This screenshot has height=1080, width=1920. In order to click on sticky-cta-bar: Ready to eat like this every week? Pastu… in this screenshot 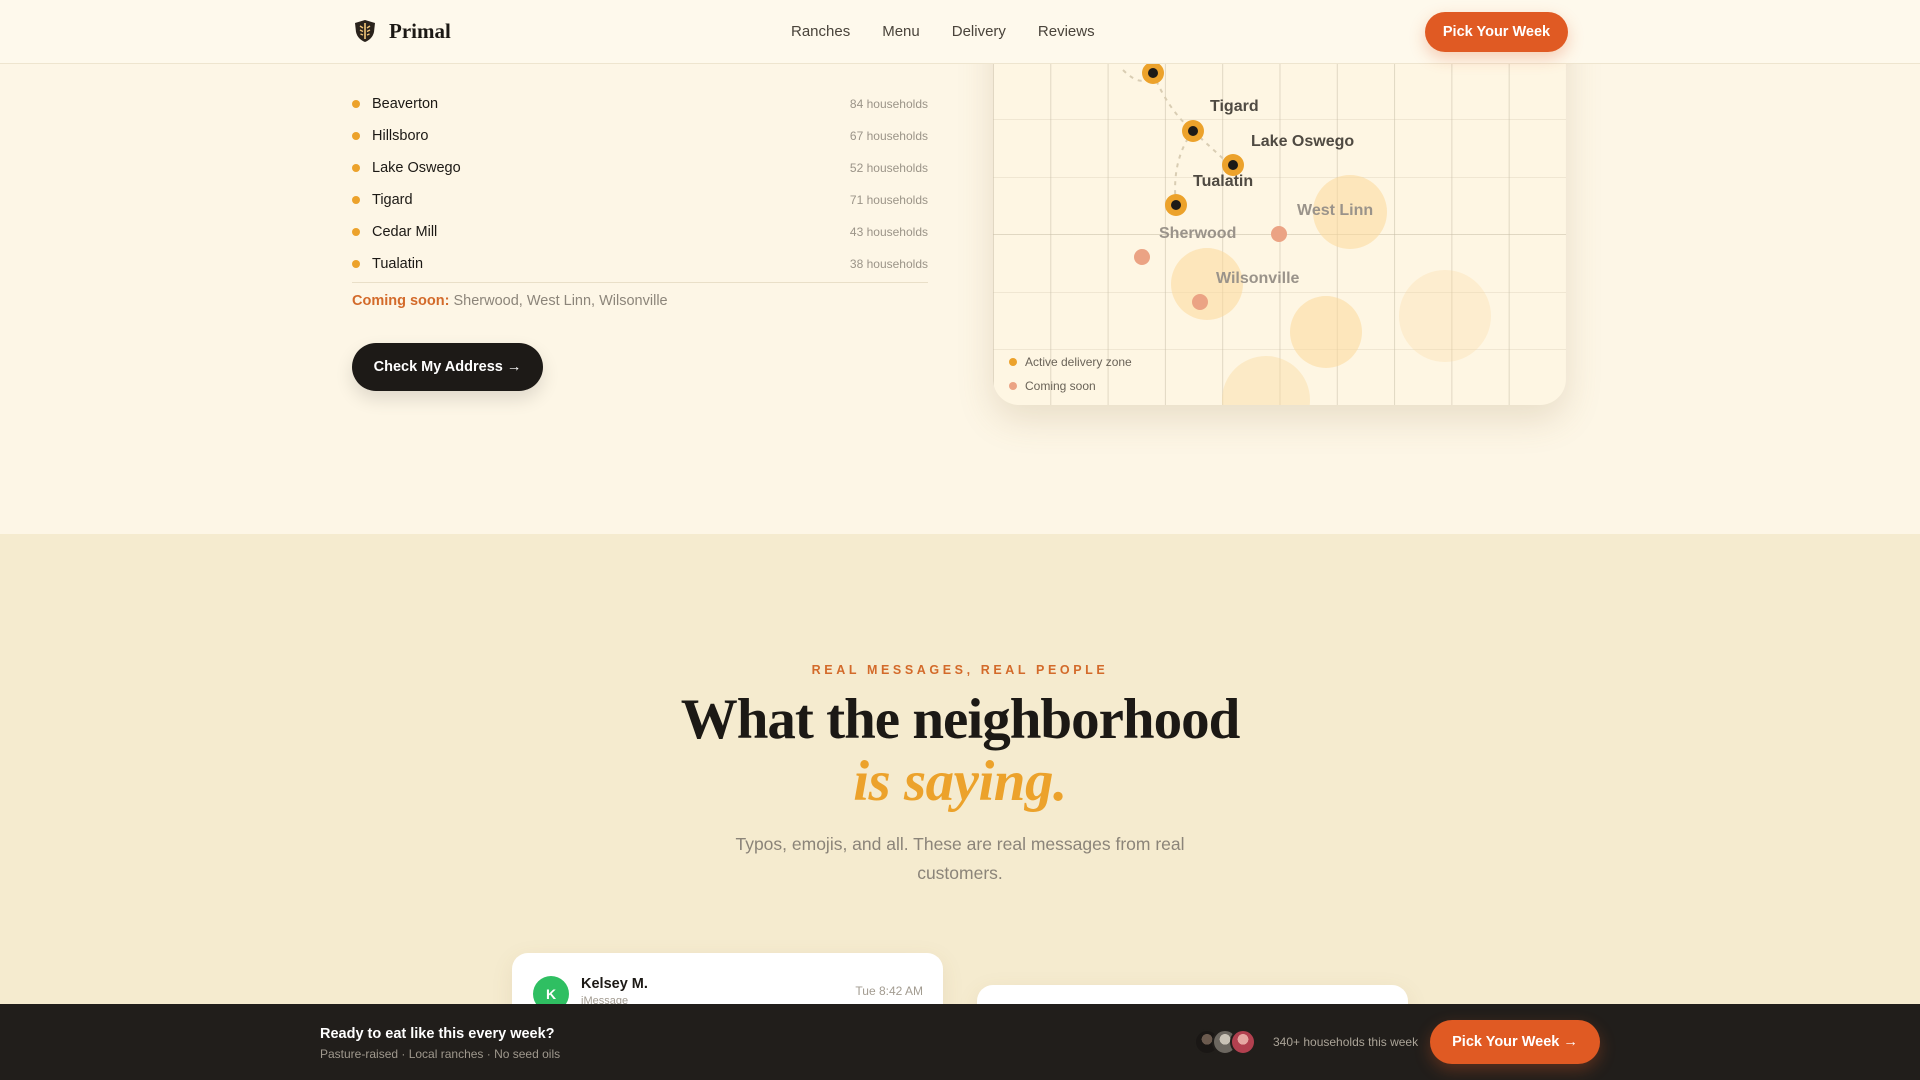, I will do `click(960, 1042)`.